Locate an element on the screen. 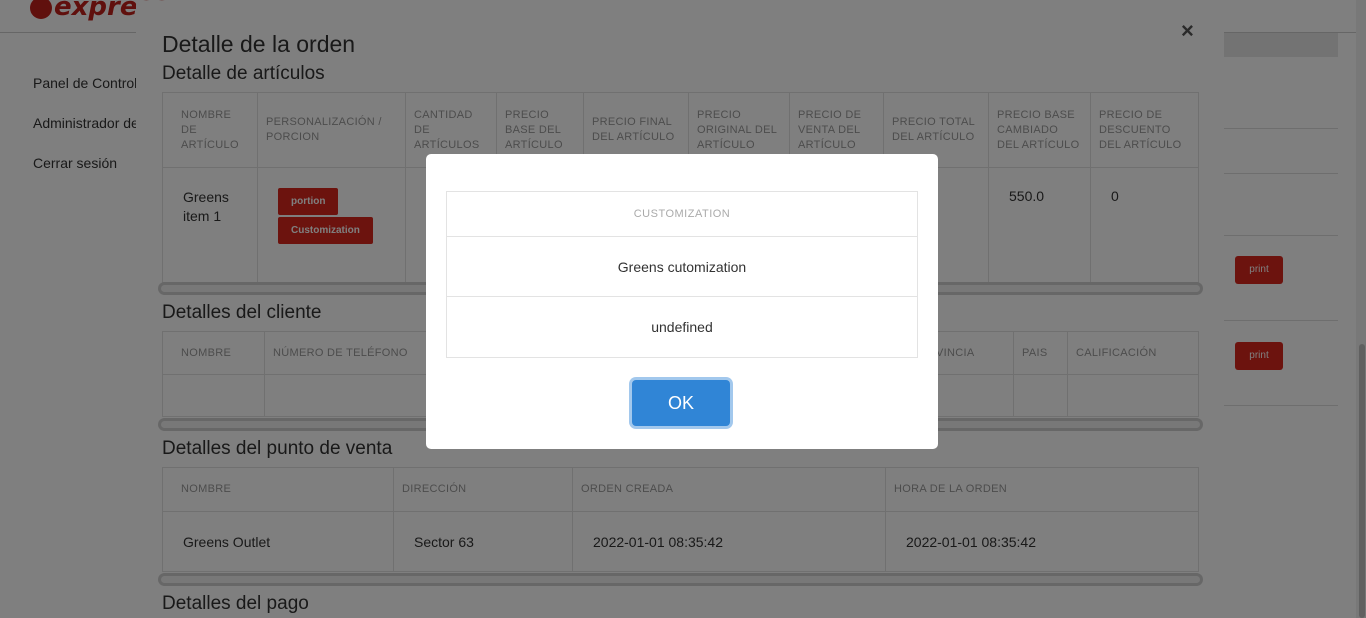 This screenshot has height=618, width=1366. ok-button: OK is located at coordinates (681, 403).